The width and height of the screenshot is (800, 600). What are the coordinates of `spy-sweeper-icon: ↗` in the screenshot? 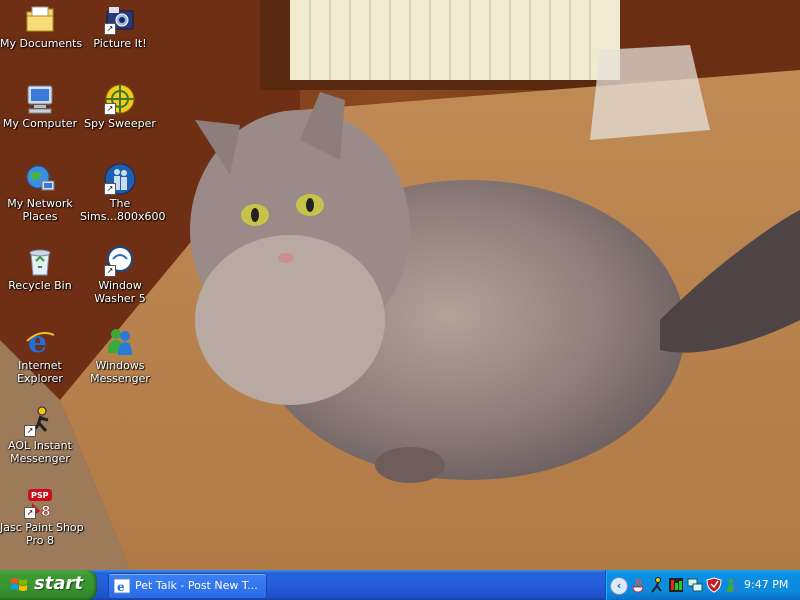 It's located at (120, 99).